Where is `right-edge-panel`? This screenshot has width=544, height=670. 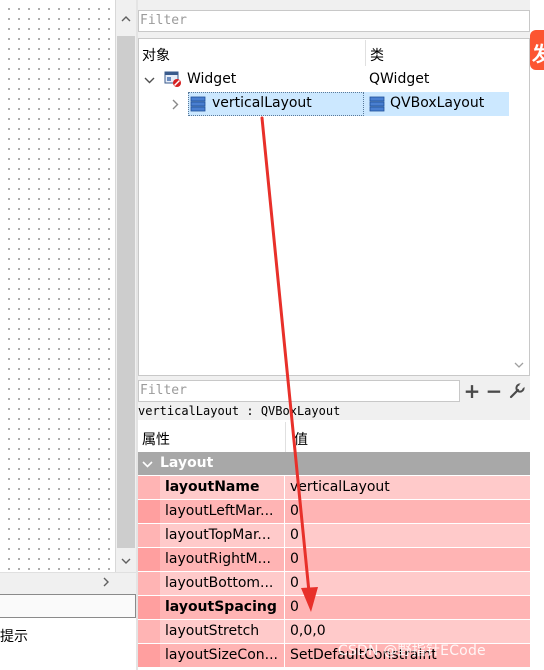
right-edge-panel is located at coordinates (537, 335).